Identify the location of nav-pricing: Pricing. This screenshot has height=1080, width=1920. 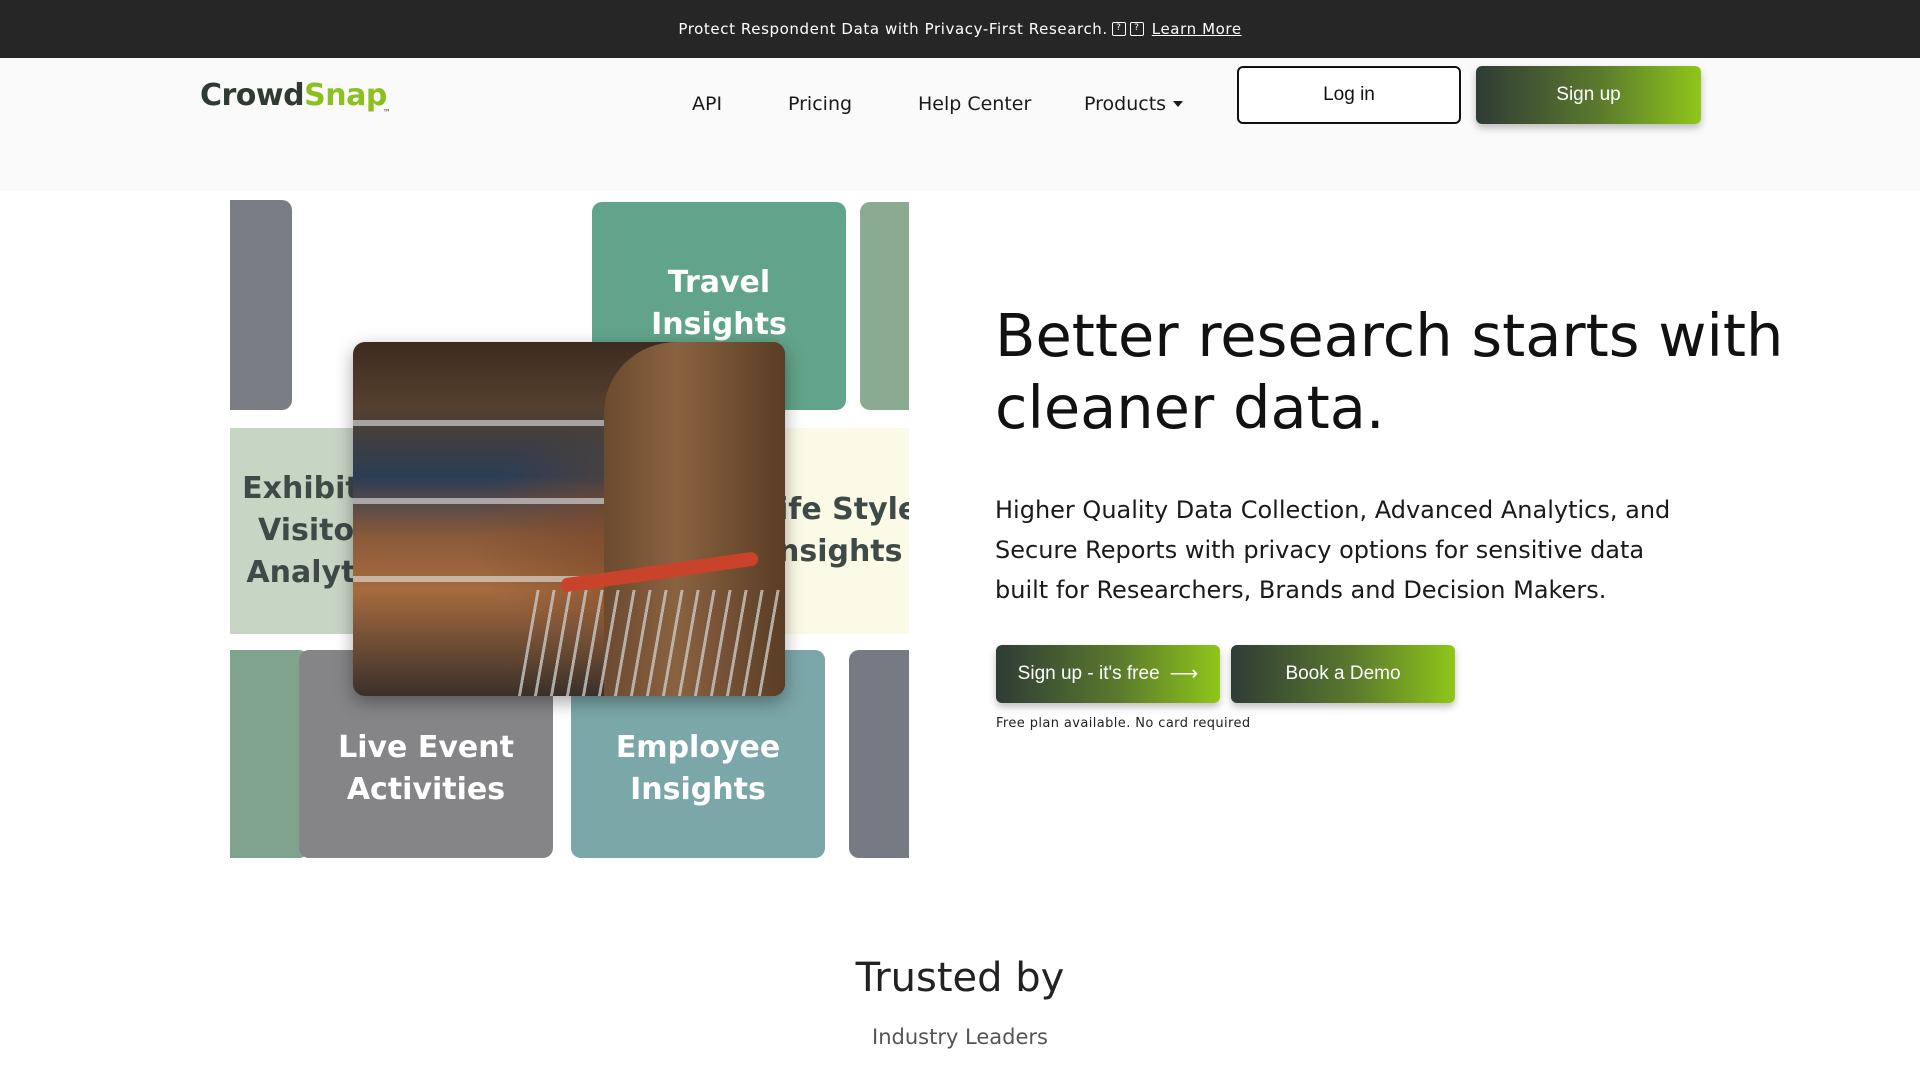
(820, 104).